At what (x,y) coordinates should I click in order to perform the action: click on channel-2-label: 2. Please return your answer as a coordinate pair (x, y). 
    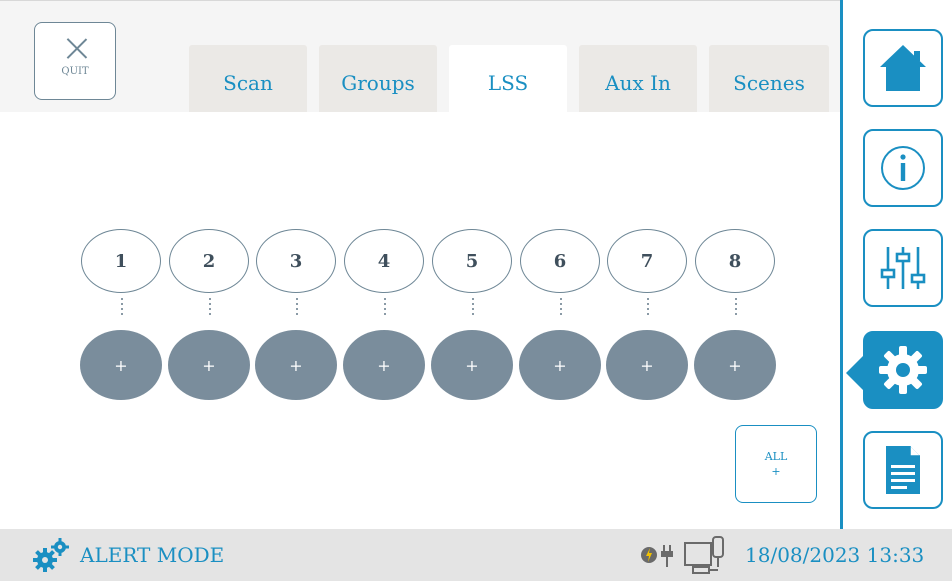
    Looking at the image, I should click on (209, 261).